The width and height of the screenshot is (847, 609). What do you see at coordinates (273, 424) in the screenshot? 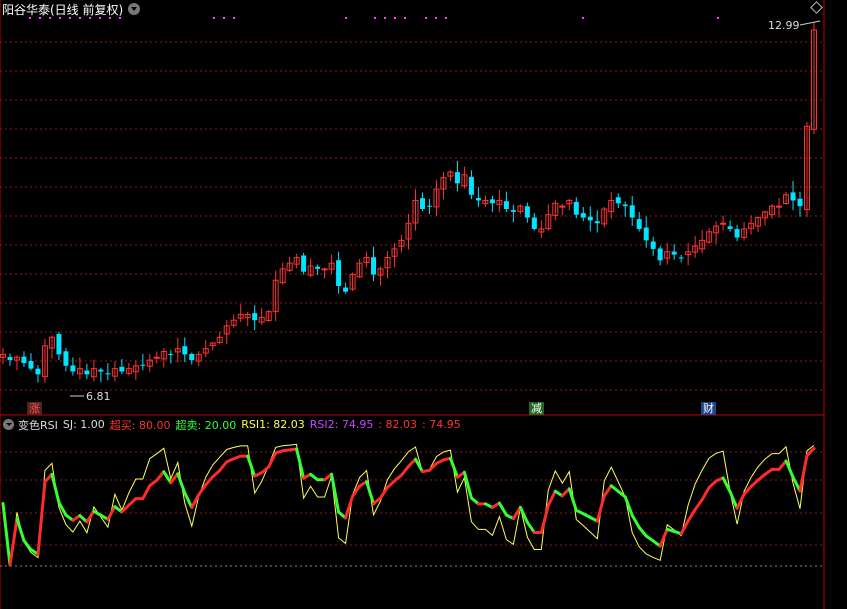
I see `indicator-rsi1: RSI1: 82.03` at bounding box center [273, 424].